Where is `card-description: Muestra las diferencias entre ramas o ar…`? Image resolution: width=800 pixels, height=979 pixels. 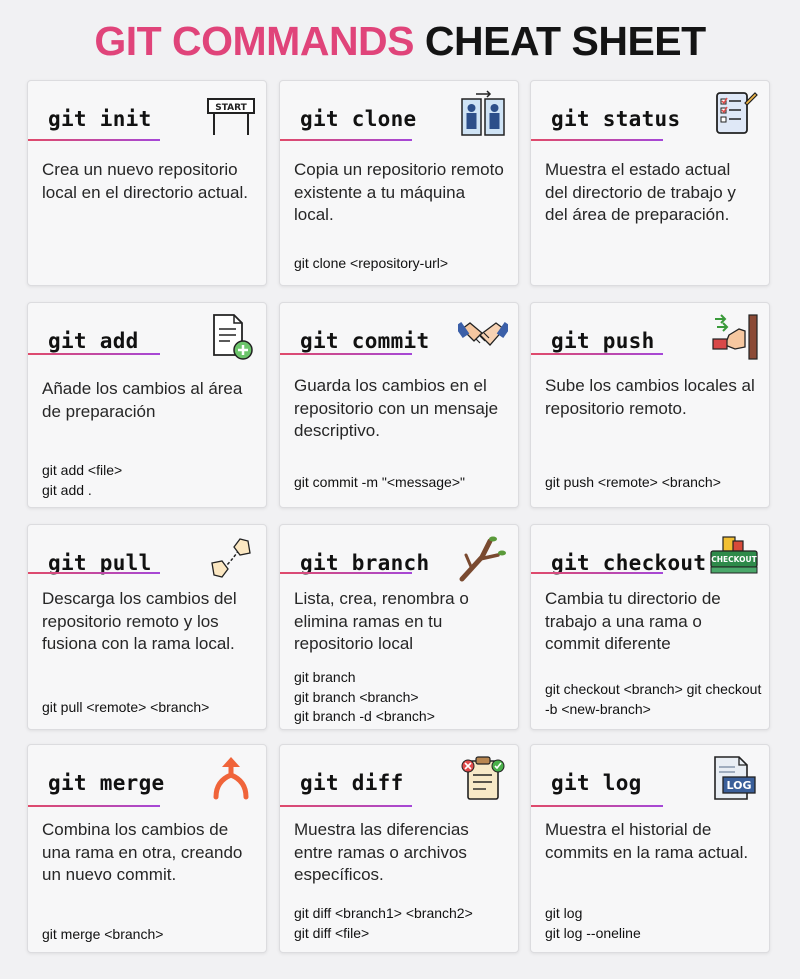 card-description: Muestra las diferencias entre ramas o ar… is located at coordinates (381, 852).